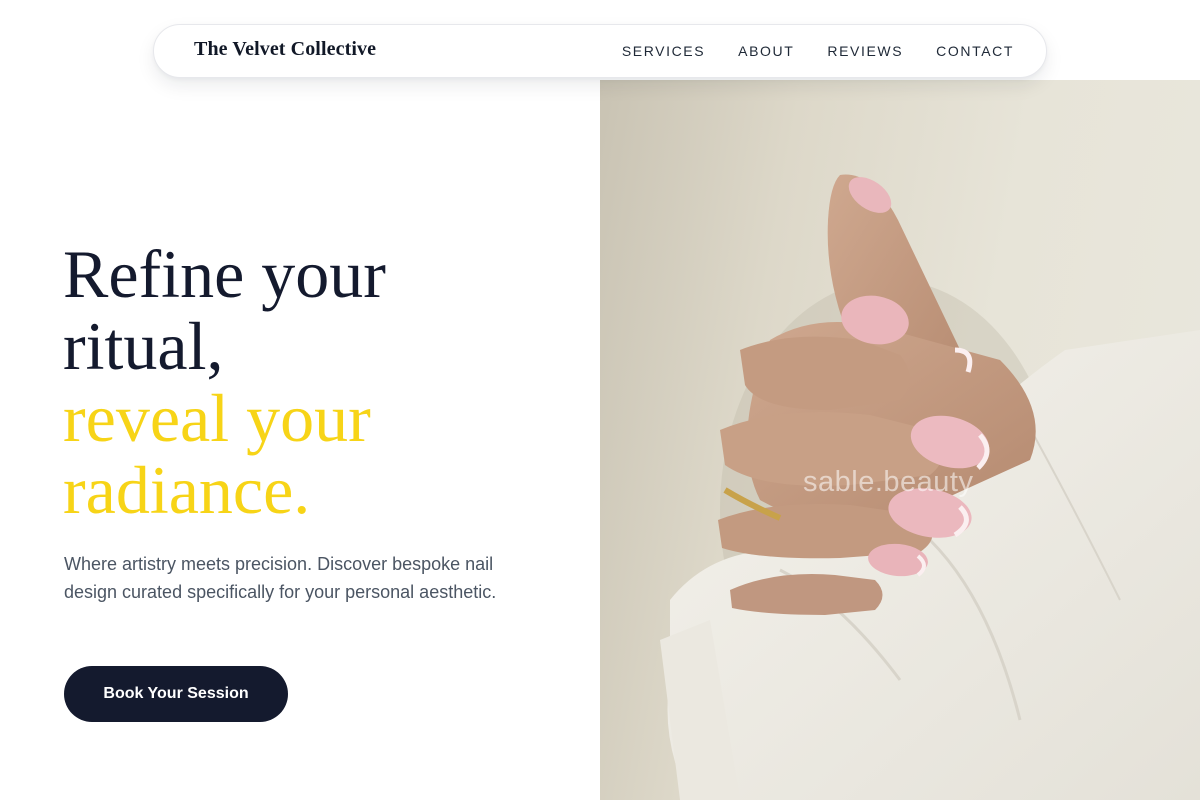 Image resolution: width=1200 pixels, height=800 pixels. I want to click on nav-item-services: SERVICES, so click(663, 51).